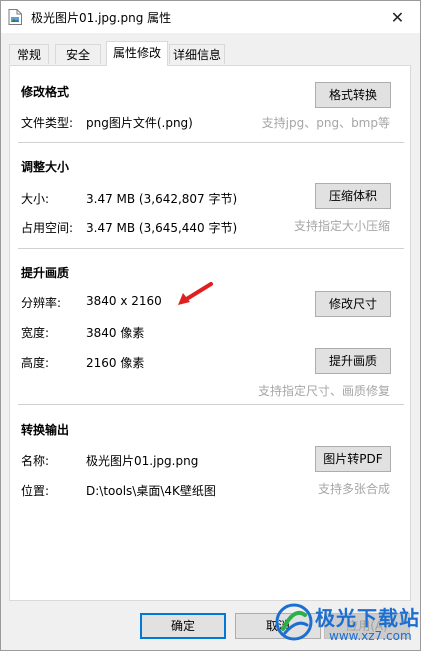  Describe the element at coordinates (162, 199) in the screenshot. I see `size-value: 3.47 MB (3,642,807 字节)` at that location.